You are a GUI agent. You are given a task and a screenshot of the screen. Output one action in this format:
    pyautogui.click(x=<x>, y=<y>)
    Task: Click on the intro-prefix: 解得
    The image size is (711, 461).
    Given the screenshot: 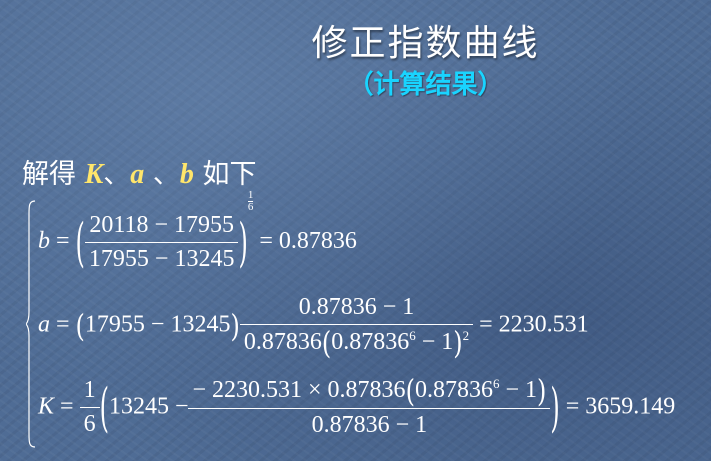 What is the action you would take?
    pyautogui.click(x=49, y=174)
    